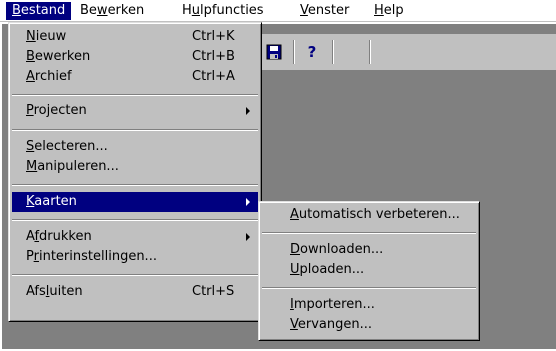 The width and height of the screenshot is (556, 351). I want to click on help-button: ?, so click(312, 52).